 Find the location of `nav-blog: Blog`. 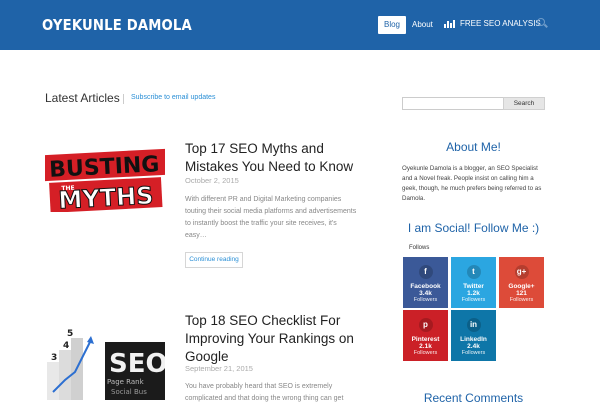

nav-blog: Blog is located at coordinates (392, 25).